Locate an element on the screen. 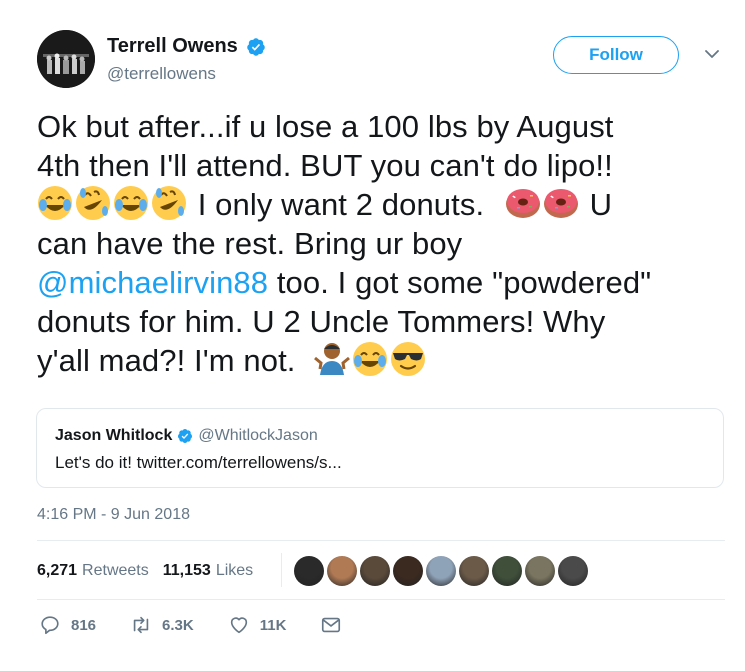 The height and width of the screenshot is (671, 745). tweet-line: y'all mad?! I'm not. is located at coordinates (382, 360).